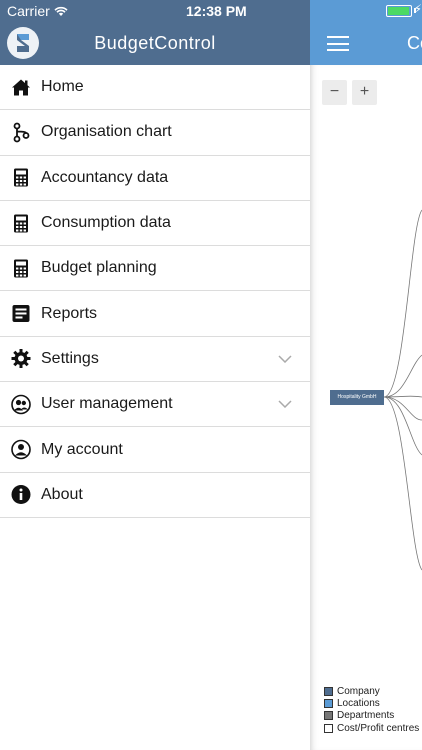 This screenshot has width=422, height=750. I want to click on battery-level, so click(398, 11).